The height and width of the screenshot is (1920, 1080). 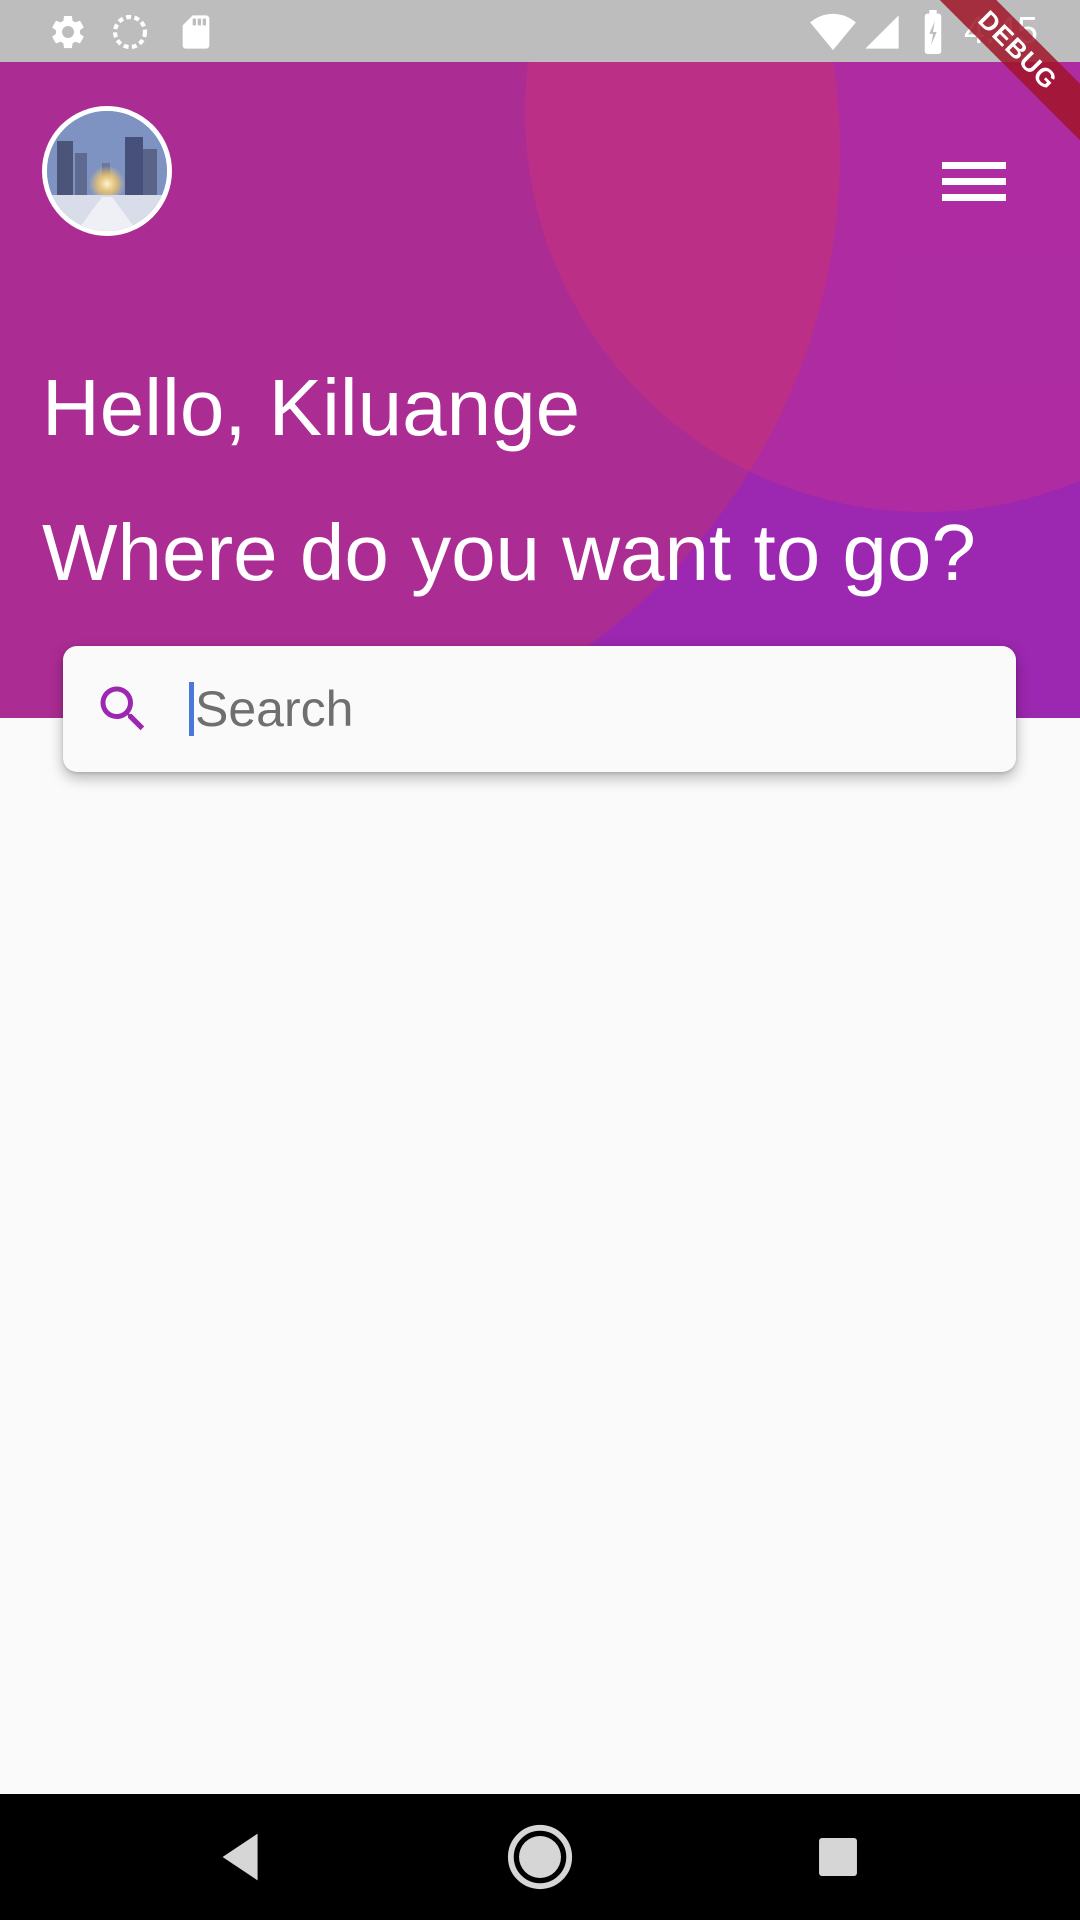 What do you see at coordinates (243, 1857) in the screenshot?
I see `back-icon` at bounding box center [243, 1857].